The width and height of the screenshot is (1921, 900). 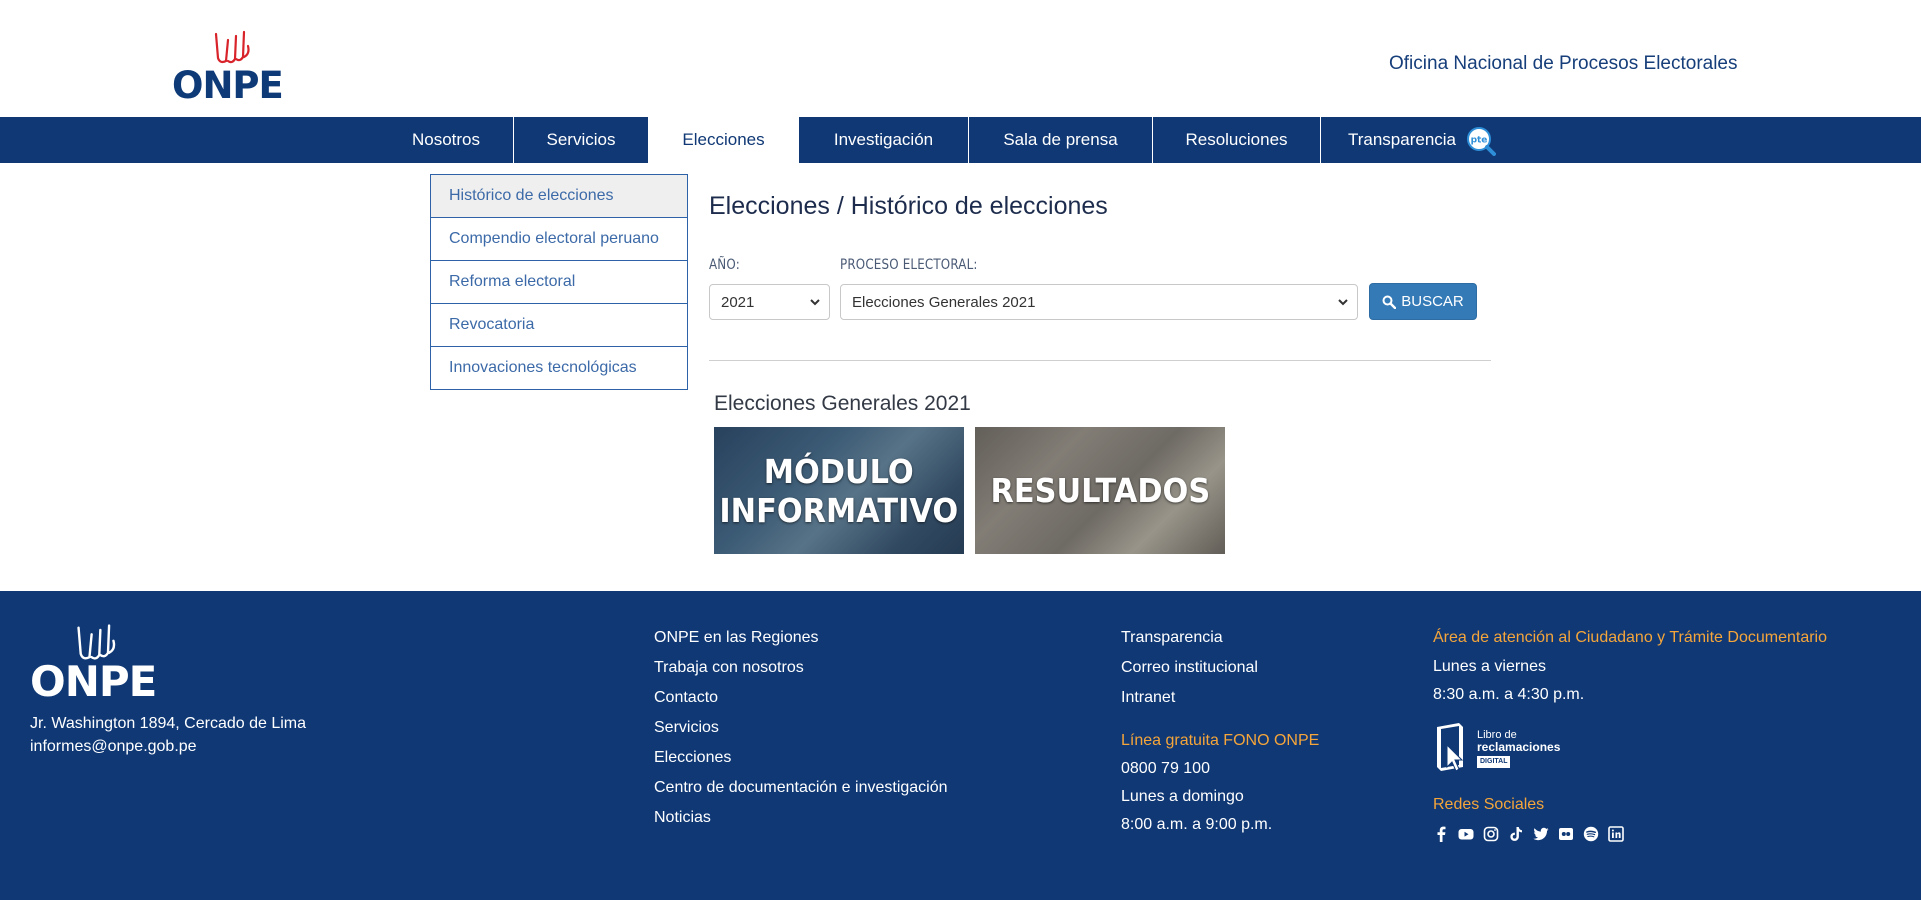 I want to click on process-label: PROCESO ELECTORAL:, so click(x=909, y=265).